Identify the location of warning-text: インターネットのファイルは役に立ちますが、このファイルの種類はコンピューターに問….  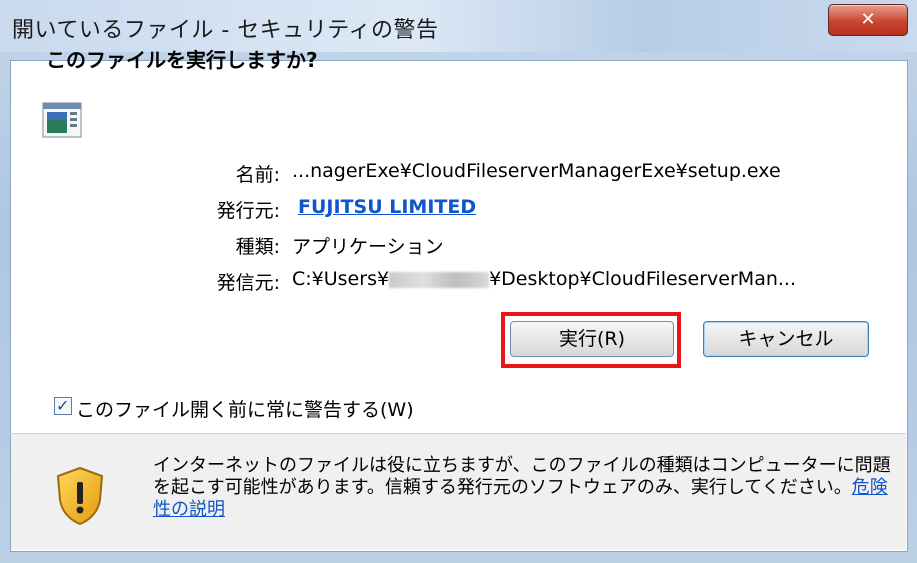
(525, 488).